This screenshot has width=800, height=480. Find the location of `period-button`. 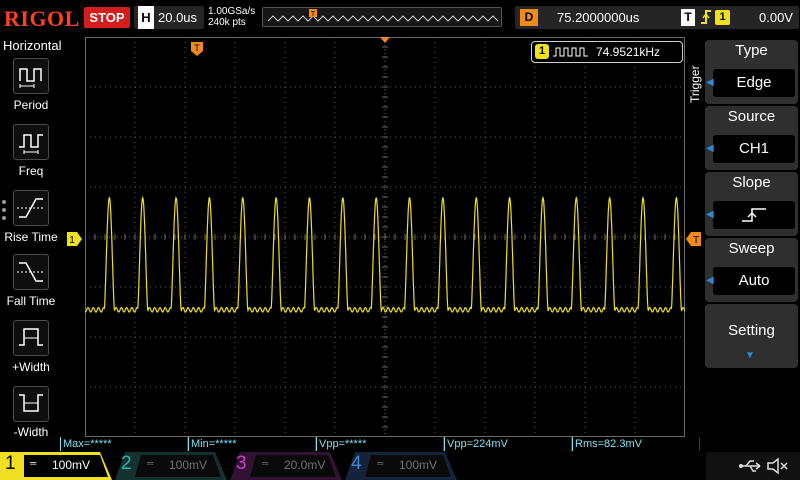

period-button is located at coordinates (31, 76).